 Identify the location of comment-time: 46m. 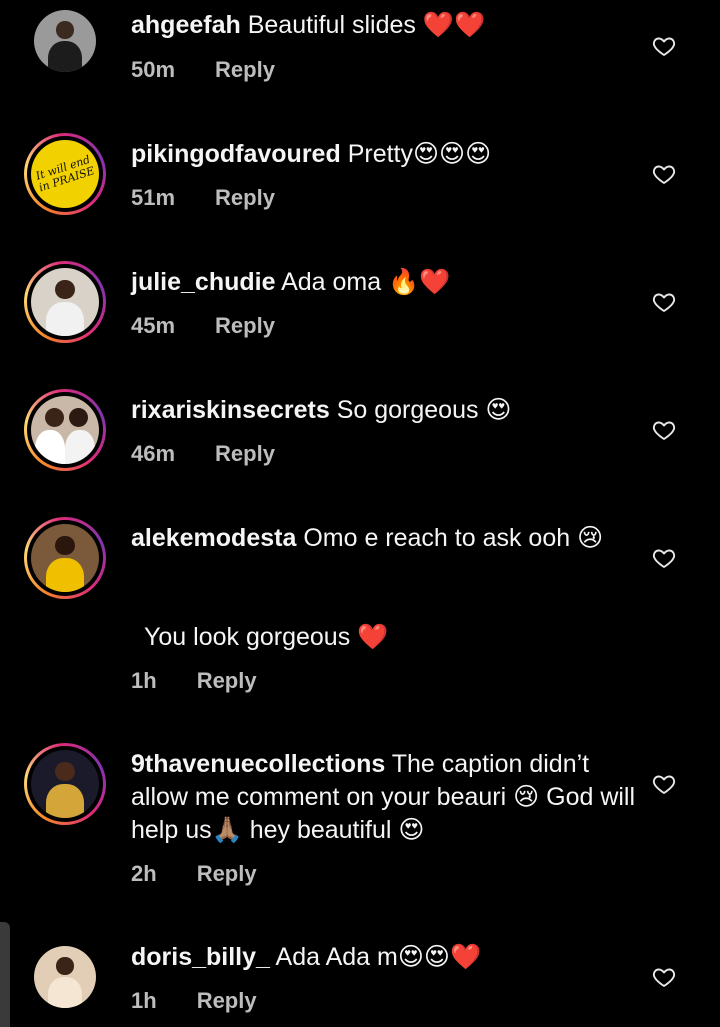
(153, 453).